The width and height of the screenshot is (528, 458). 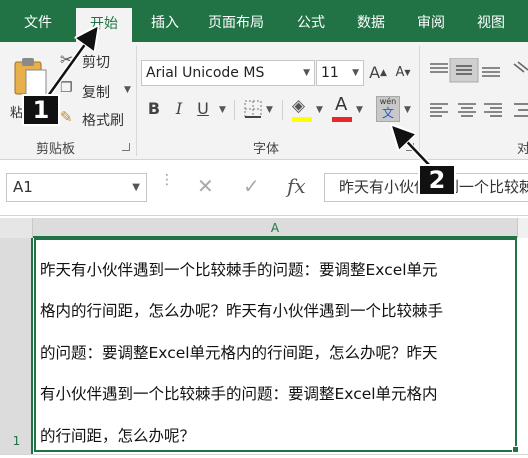 I want to click on row-2-edge, so click(x=264, y=456).